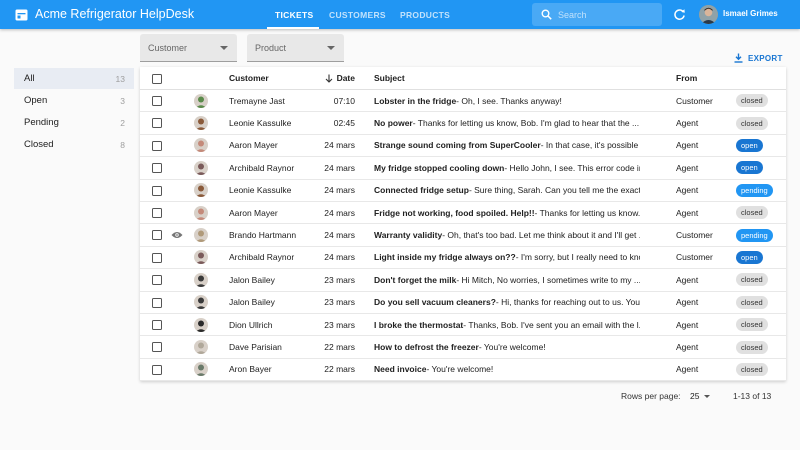  I want to click on column-header-from: From, so click(706, 78).